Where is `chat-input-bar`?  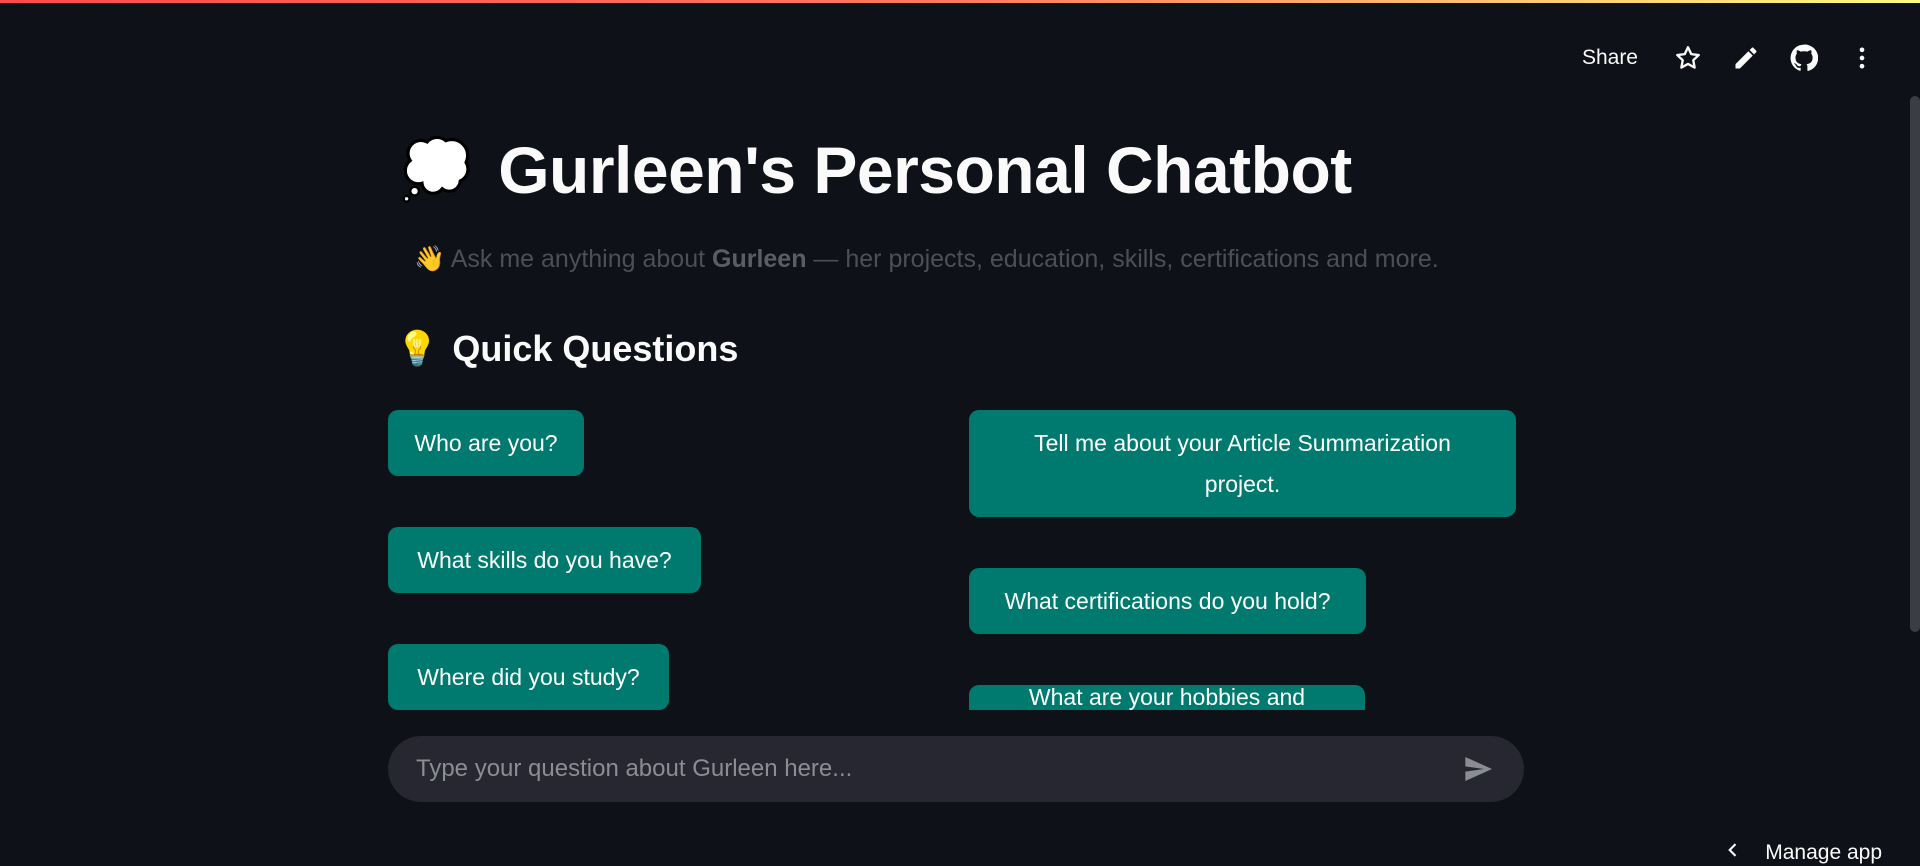
chat-input-bar is located at coordinates (956, 769).